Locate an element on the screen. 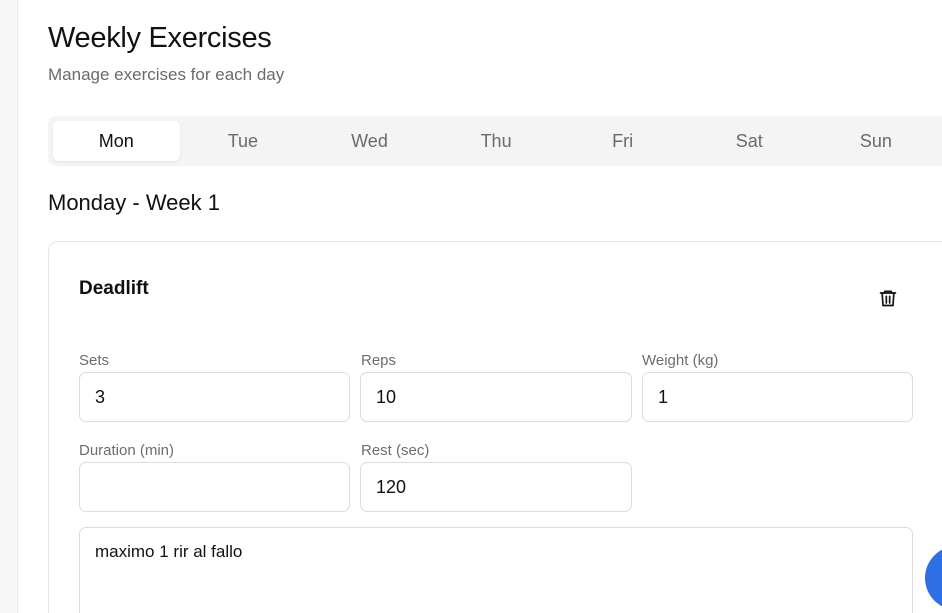 This screenshot has width=942, height=613. sets-input is located at coordinates (214, 397).